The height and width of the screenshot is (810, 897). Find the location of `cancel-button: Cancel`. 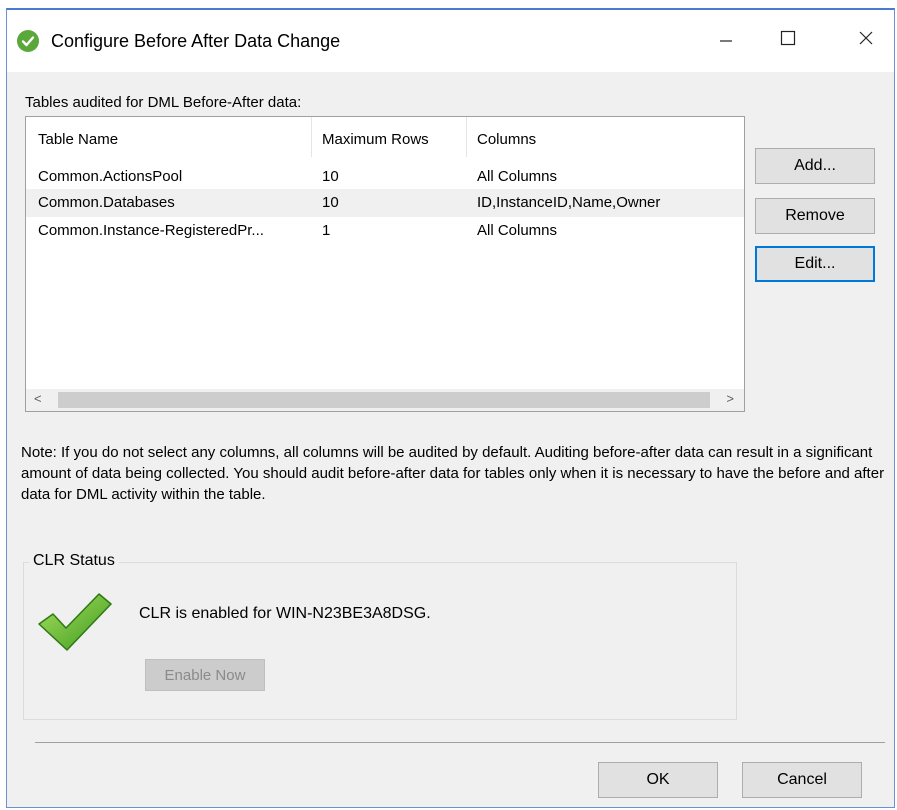

cancel-button: Cancel is located at coordinates (802, 780).